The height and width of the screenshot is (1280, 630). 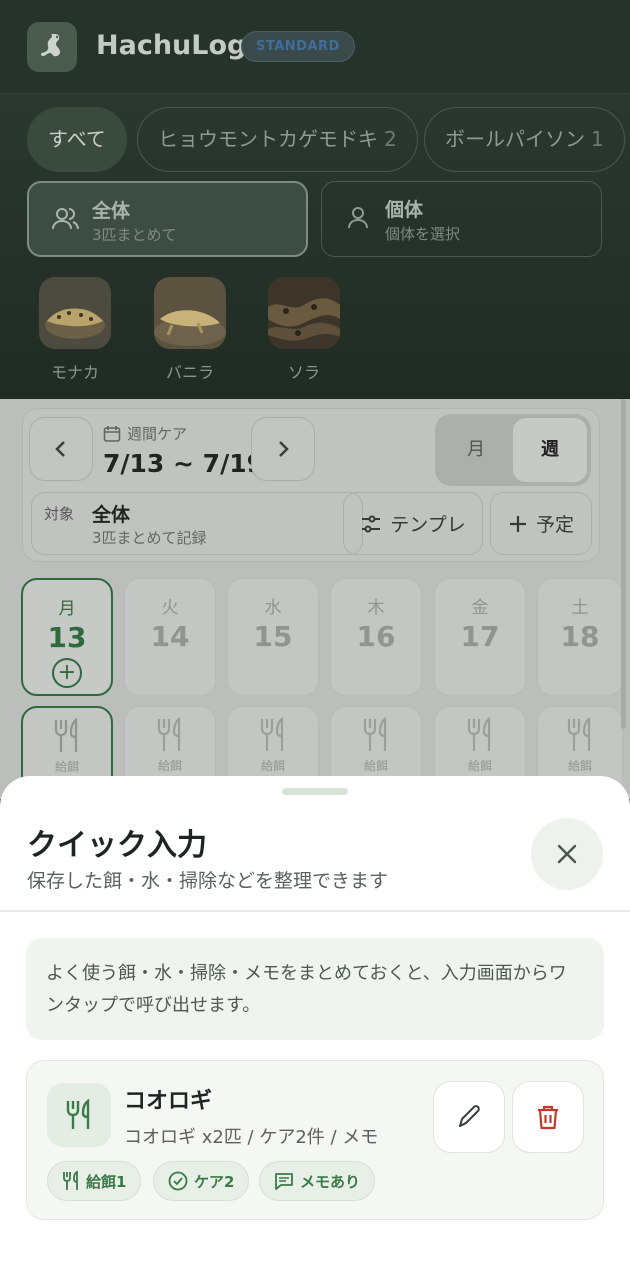 I want to click on target-subtitle: 3匹まとめて記録, so click(x=149, y=538).